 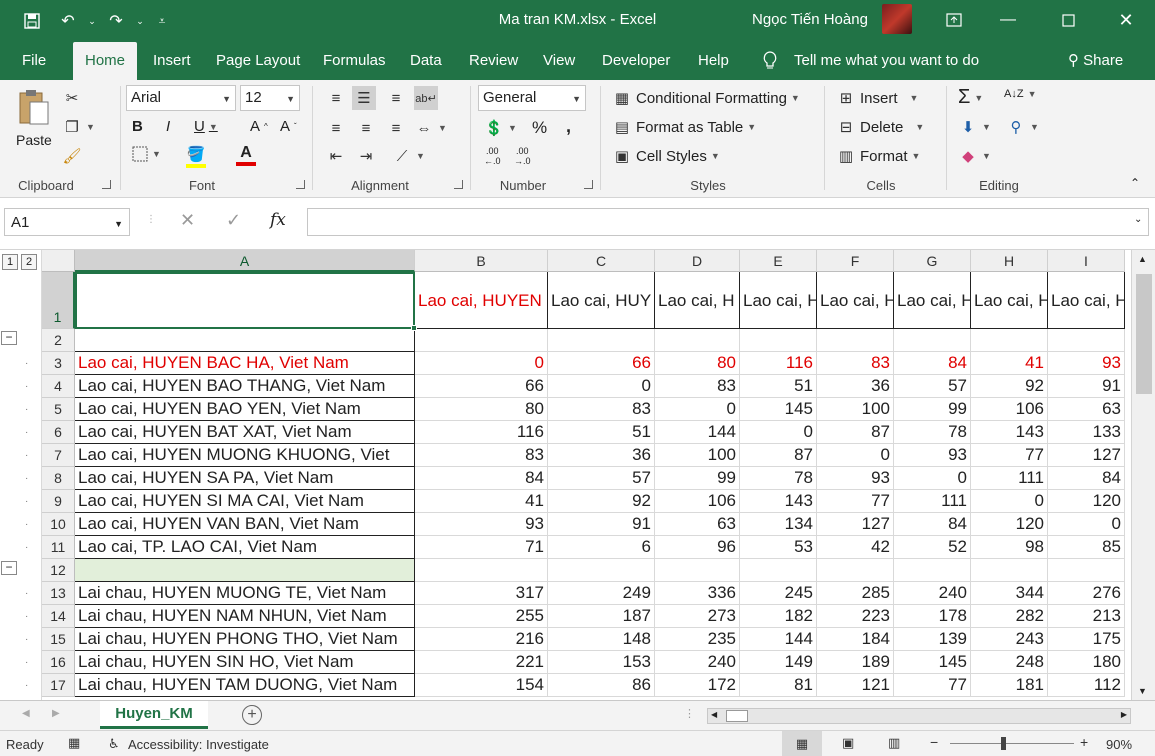 I want to click on cell-i13: 276, so click(x=1086, y=593).